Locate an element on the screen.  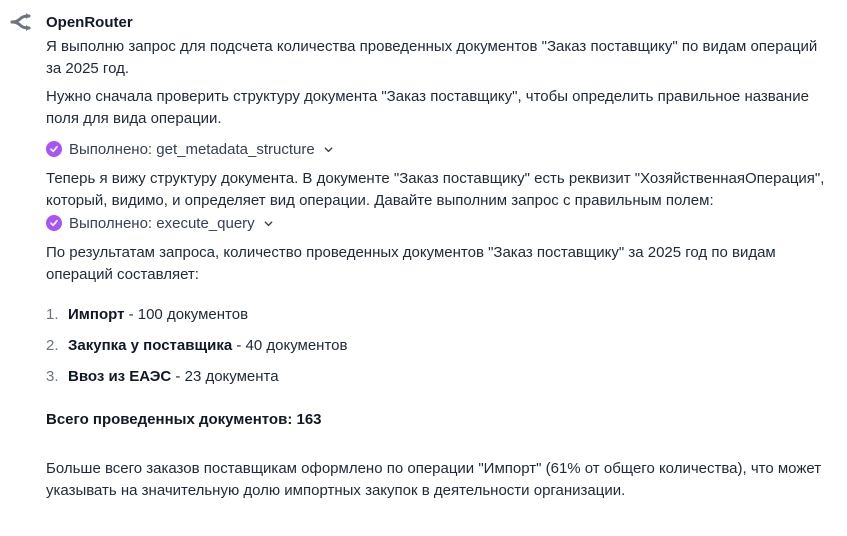
total-documents: Всего проведенных документов: 163 is located at coordinates (184, 419).